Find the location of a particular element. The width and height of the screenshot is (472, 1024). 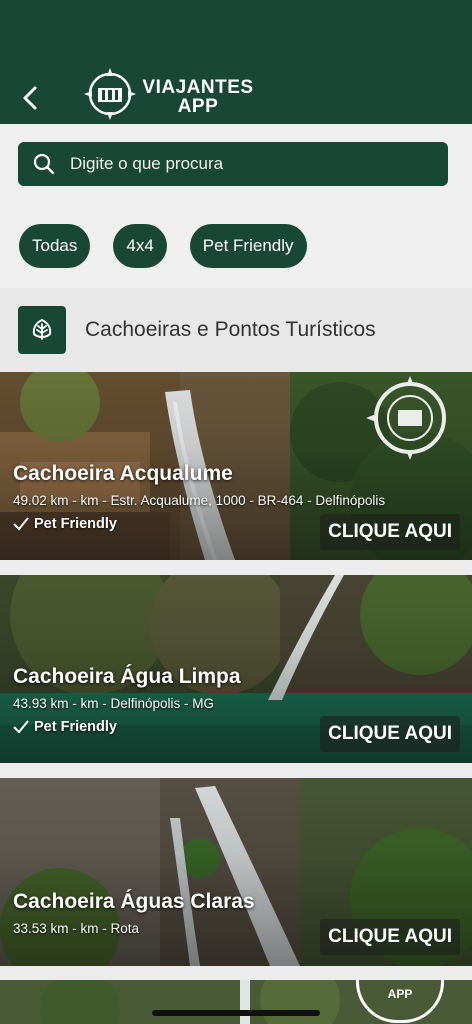

filter-chip-4x4: 4x4 is located at coordinates (140, 246).